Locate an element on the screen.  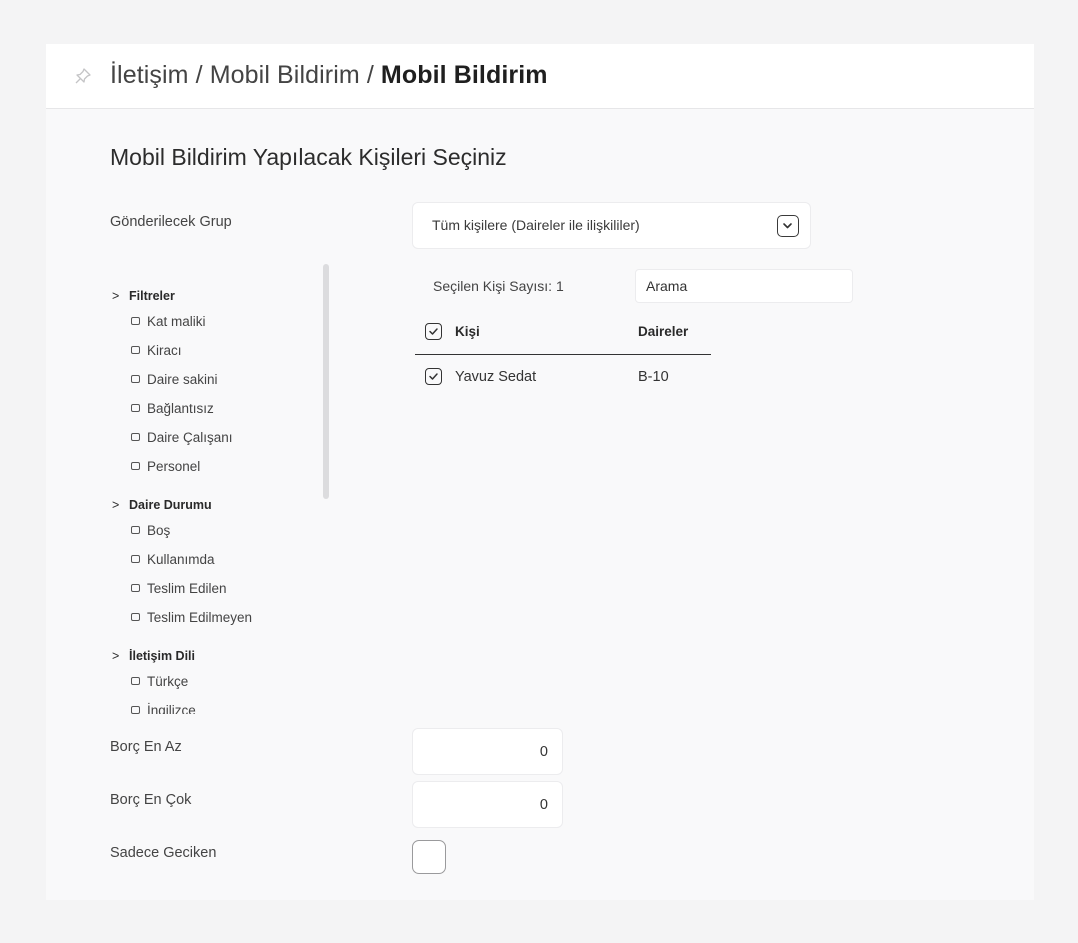
group-select: Tüm kişilere (Daireler ile ilişkililer) is located at coordinates (611, 225).